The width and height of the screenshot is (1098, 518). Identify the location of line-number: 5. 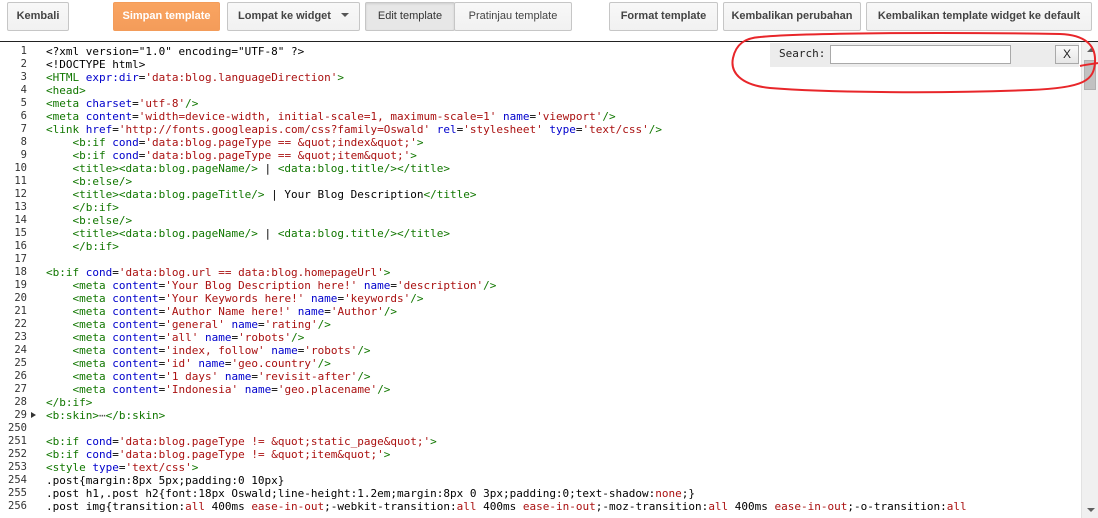
(23, 103).